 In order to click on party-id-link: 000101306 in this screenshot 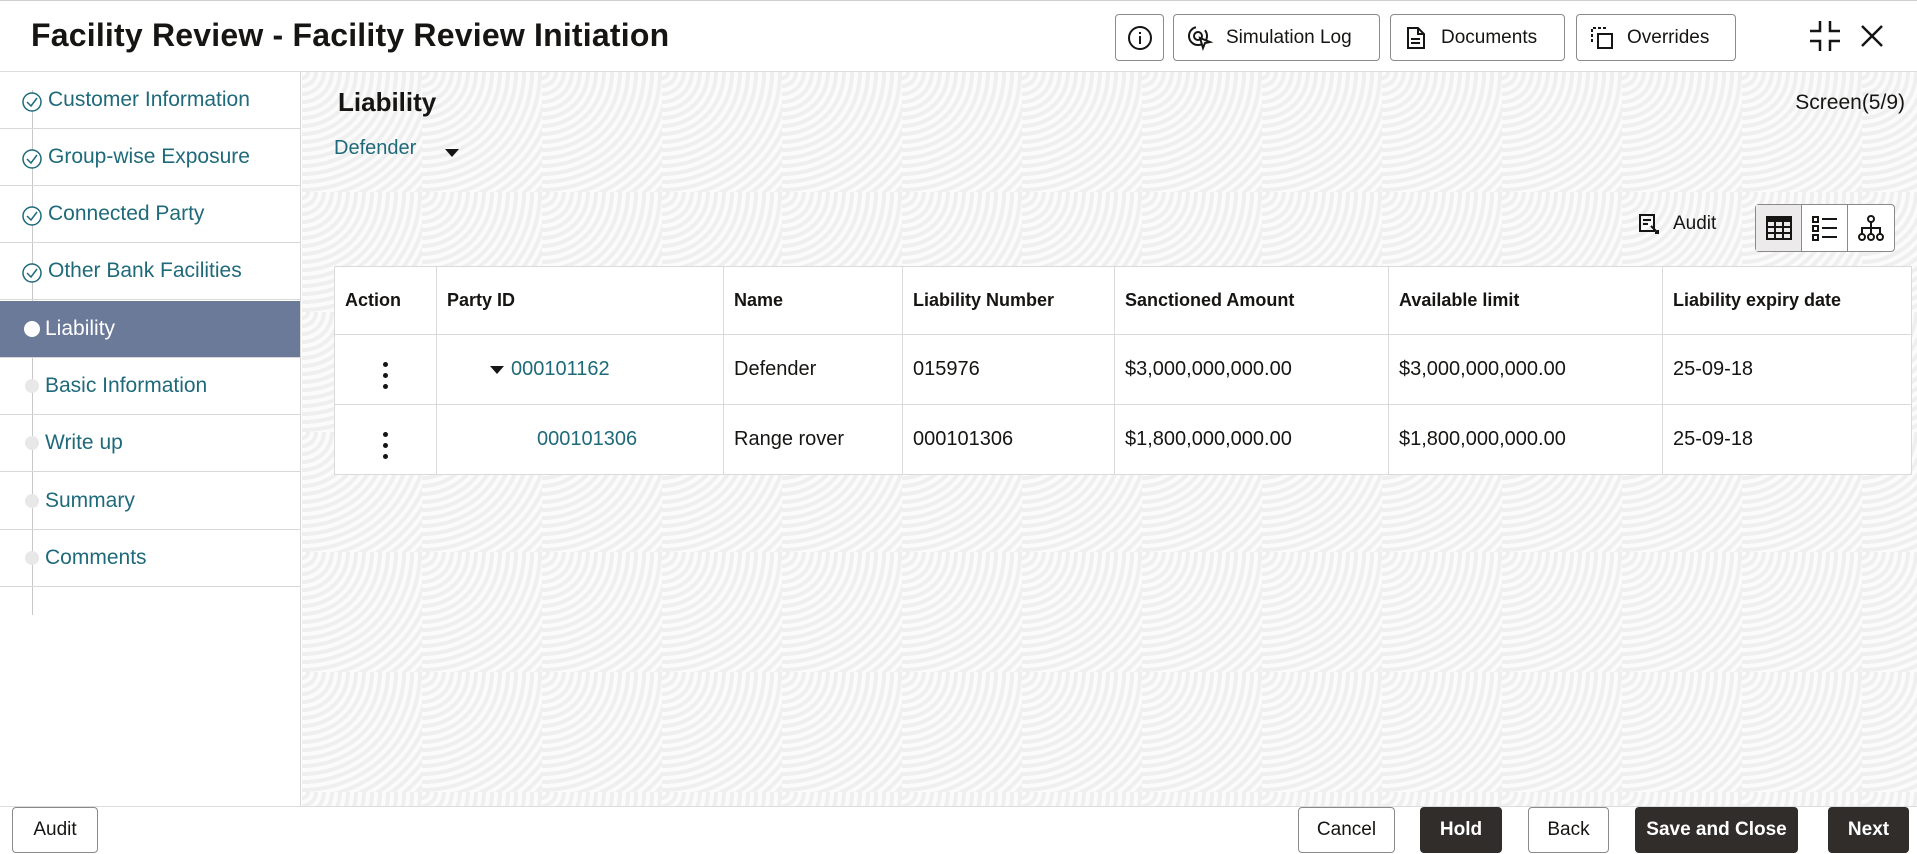, I will do `click(587, 439)`.